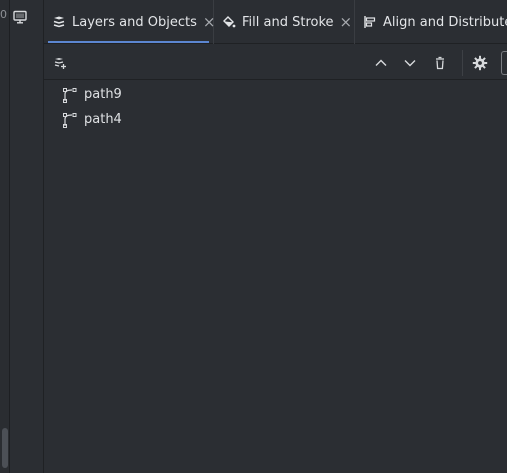 This screenshot has width=507, height=473. I want to click on move-up-icon, so click(381, 63).